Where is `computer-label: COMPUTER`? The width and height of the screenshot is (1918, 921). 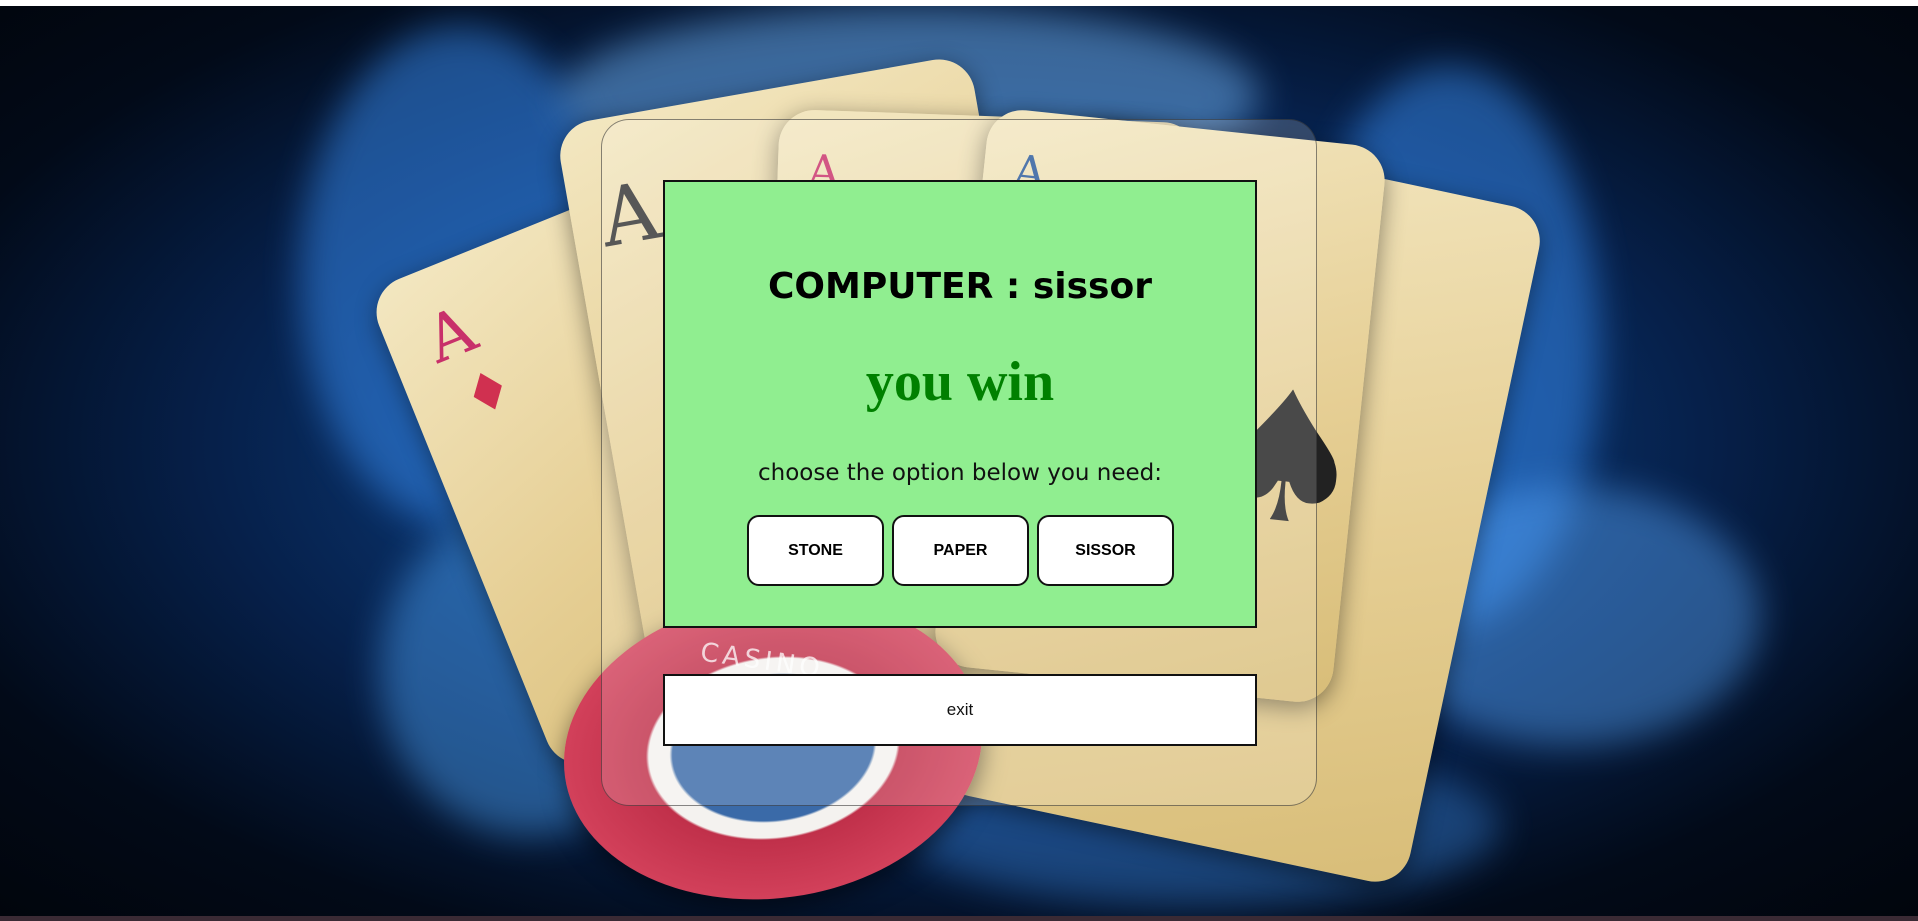
computer-label: COMPUTER is located at coordinates (881, 286).